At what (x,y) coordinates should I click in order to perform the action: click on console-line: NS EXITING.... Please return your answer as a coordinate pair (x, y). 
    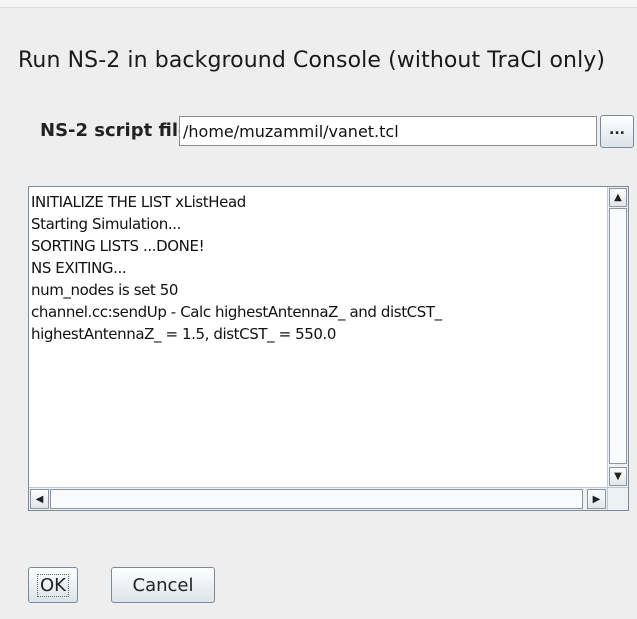
    Looking at the image, I should click on (79, 268).